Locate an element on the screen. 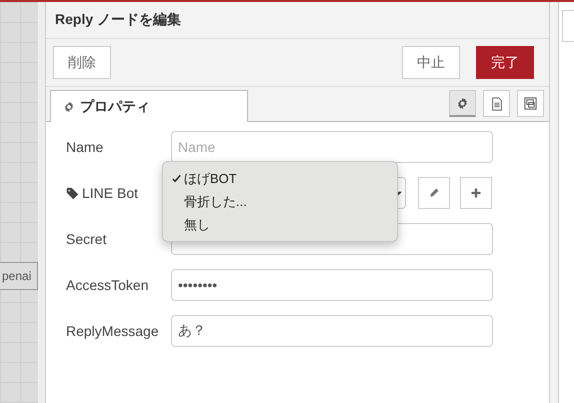 The image size is (574, 403). dialog-title: Reply ノードを編集 is located at coordinates (118, 20).